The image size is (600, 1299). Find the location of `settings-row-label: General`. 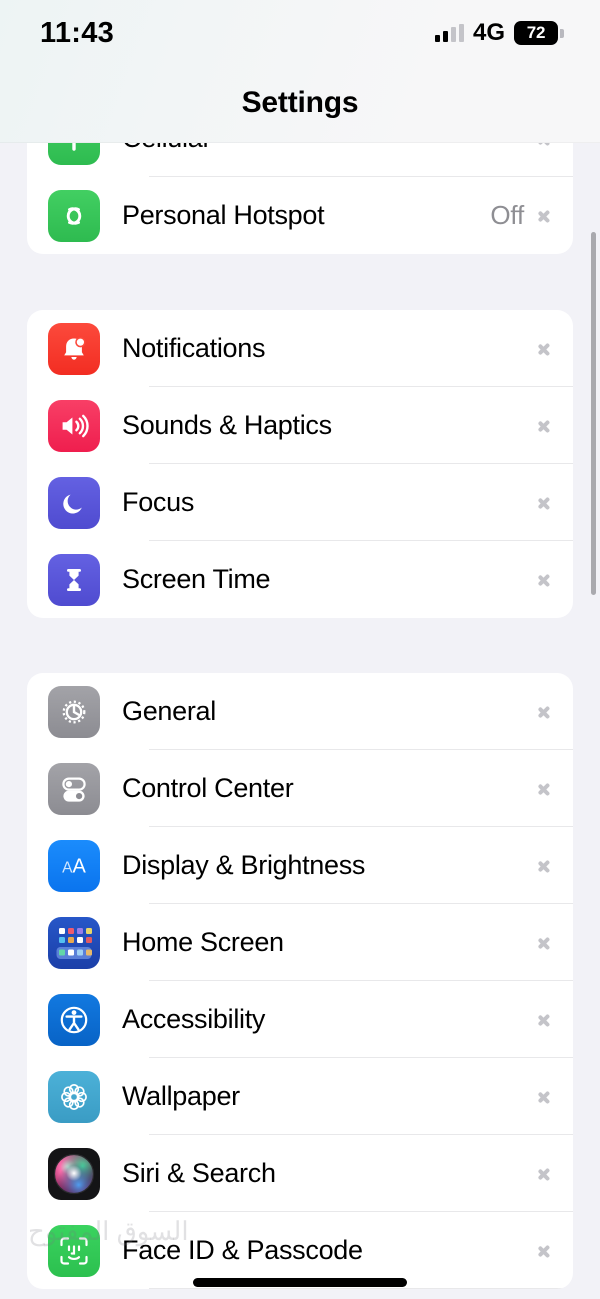

settings-row-label: General is located at coordinates (169, 711).